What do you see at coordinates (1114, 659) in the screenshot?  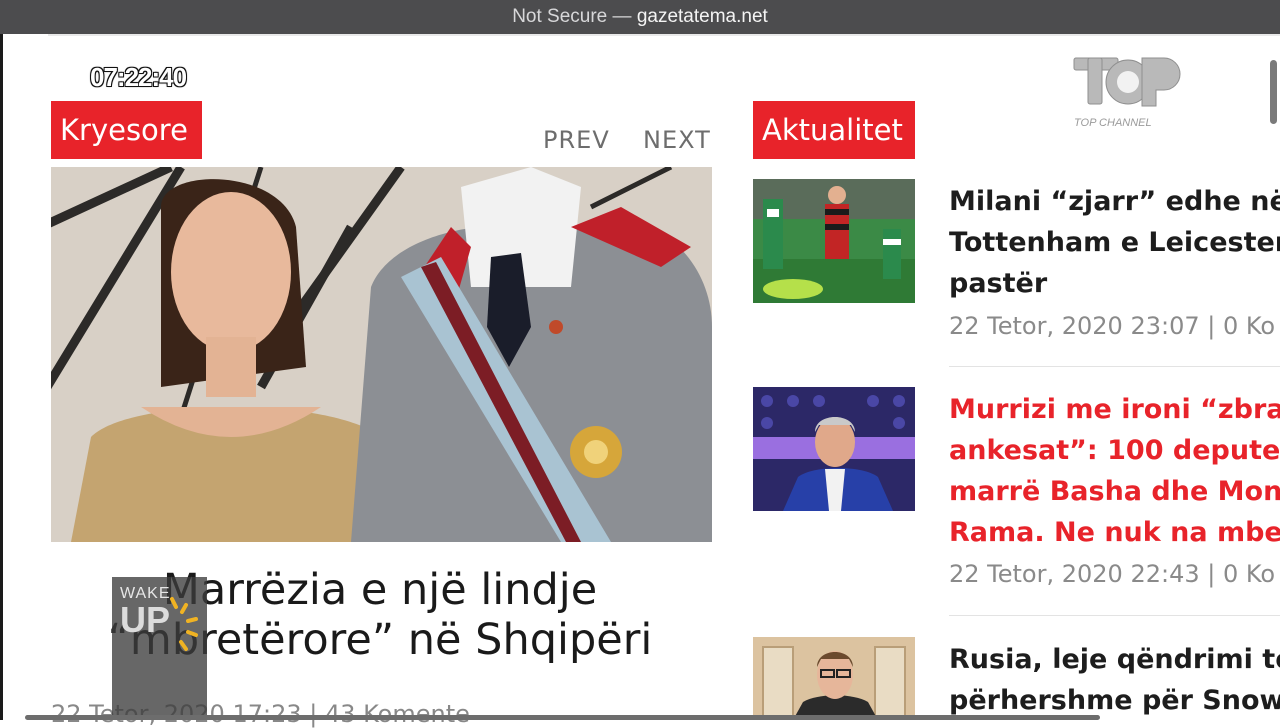 I see `article-title-line: Rusia, leje qëndrimi të` at bounding box center [1114, 659].